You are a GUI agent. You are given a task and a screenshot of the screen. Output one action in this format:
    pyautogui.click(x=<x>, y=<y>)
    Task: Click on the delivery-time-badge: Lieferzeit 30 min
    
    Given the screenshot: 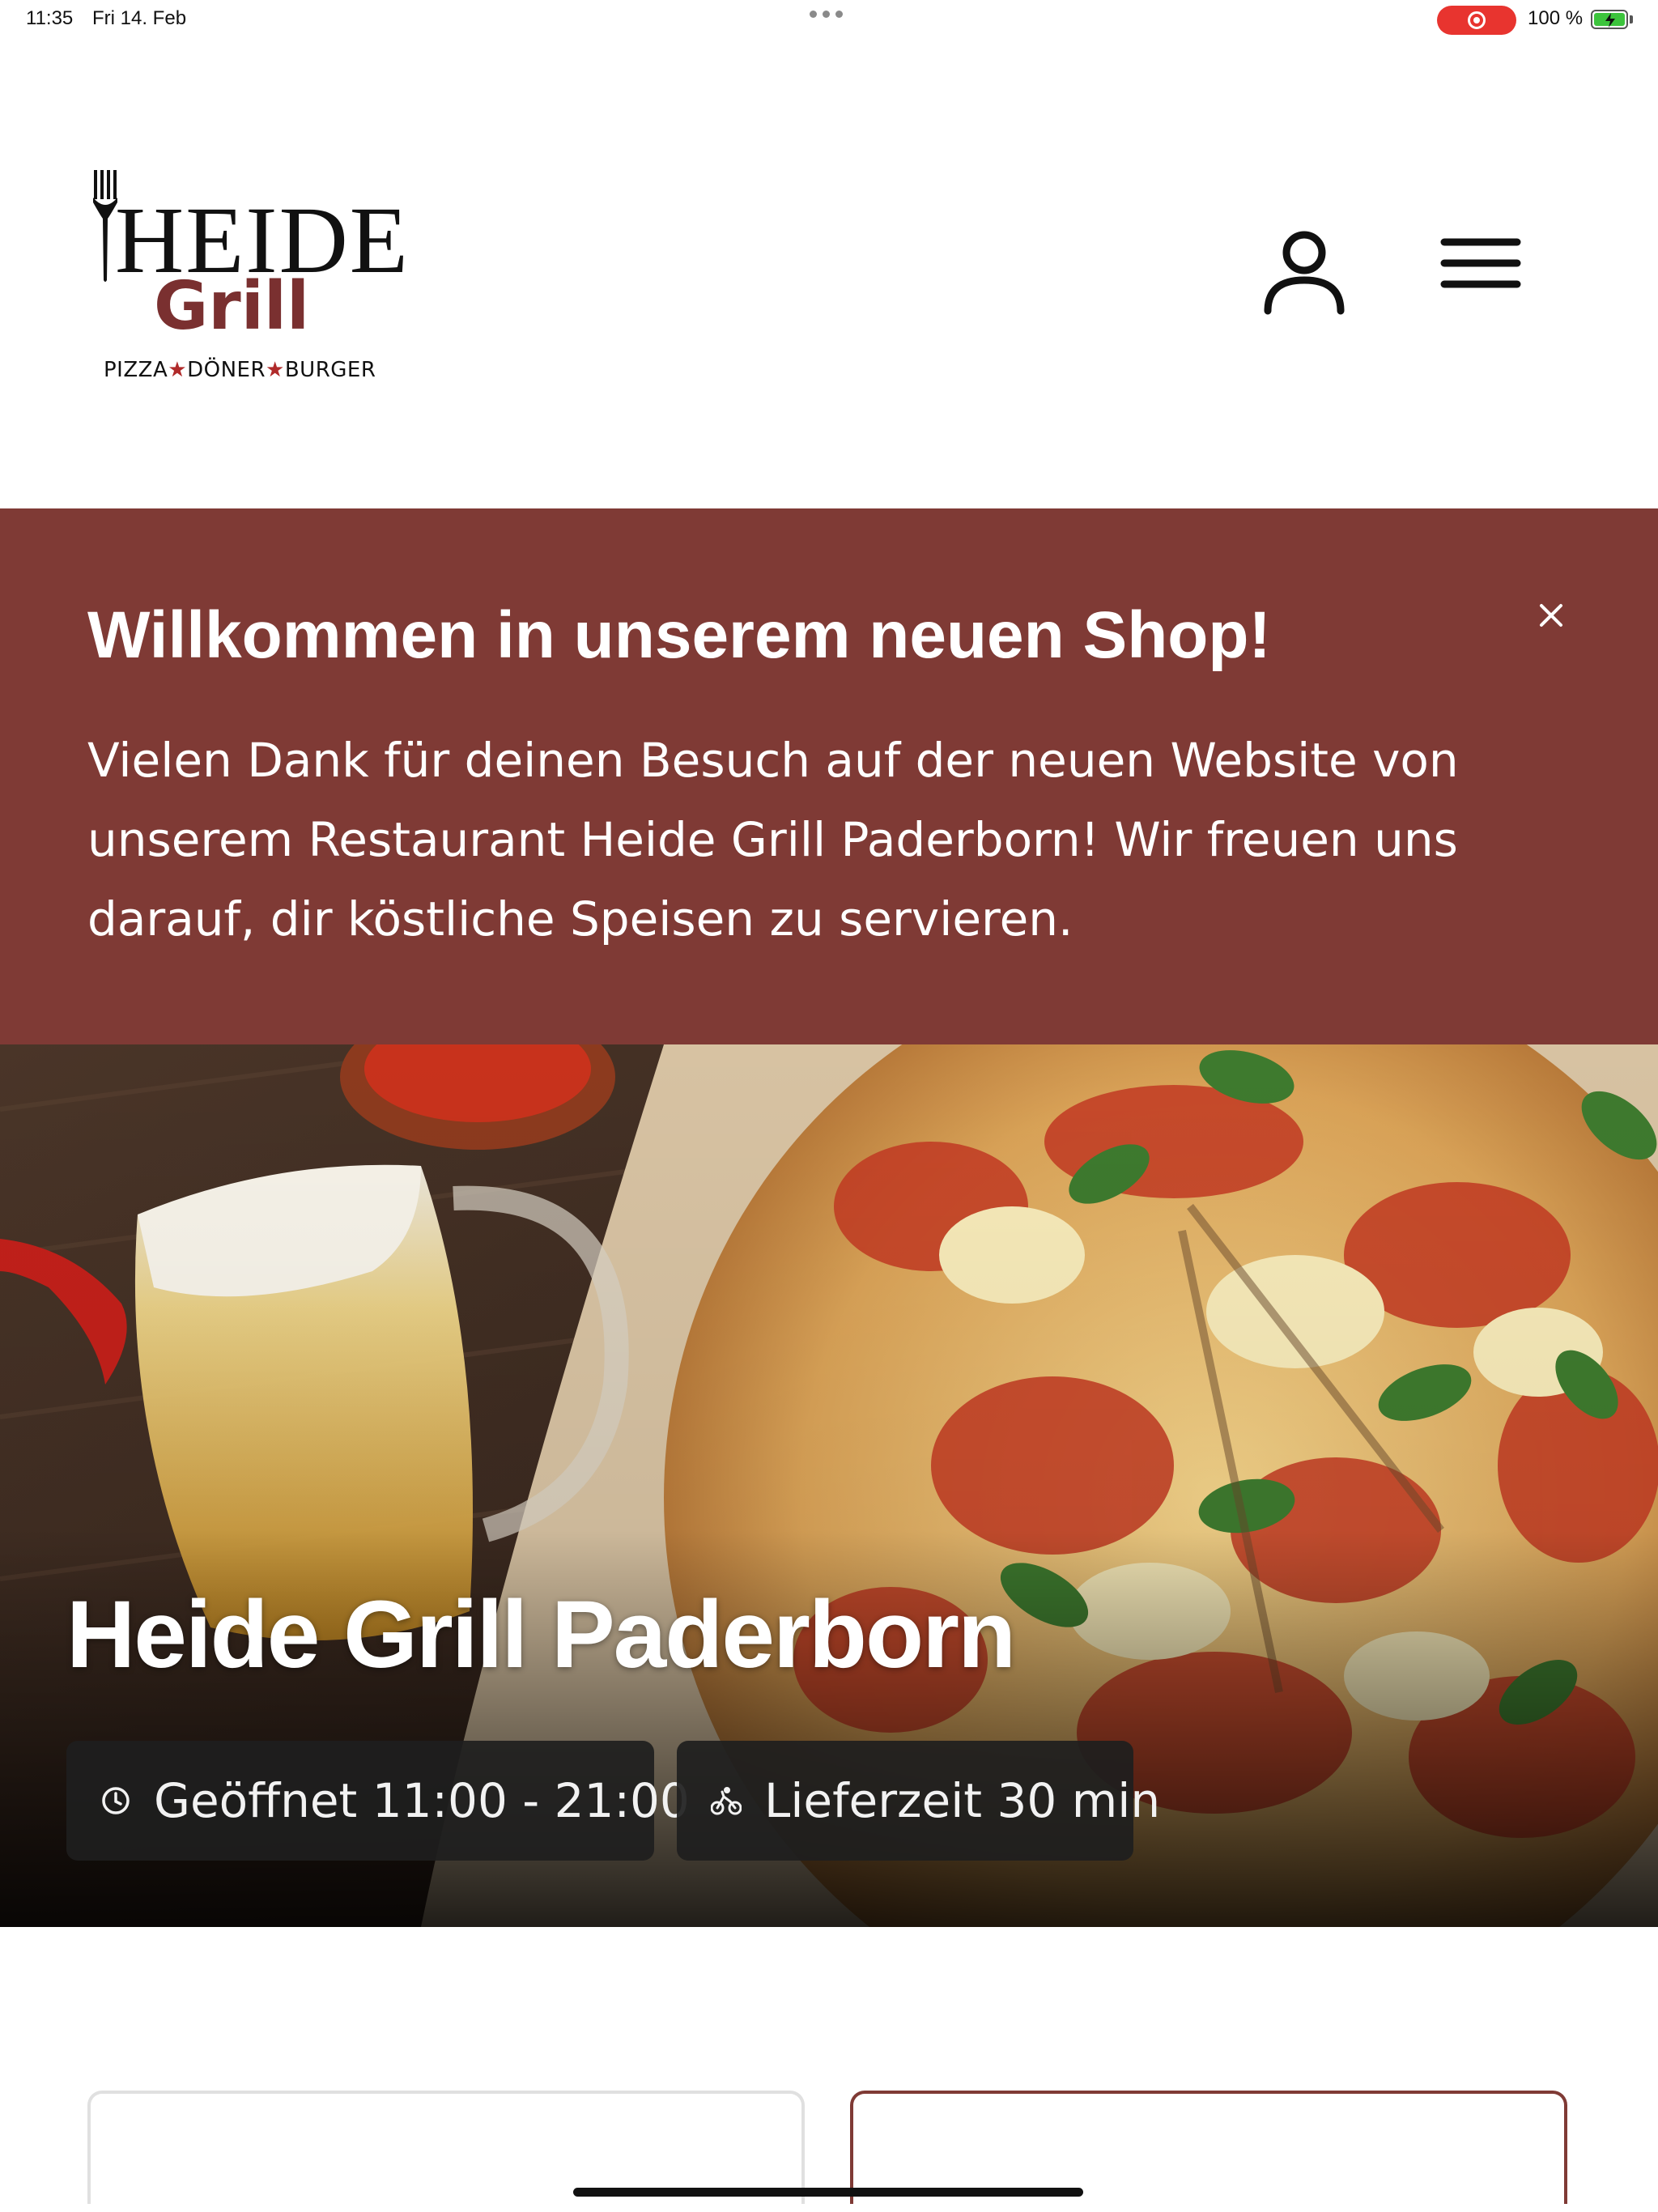 What is the action you would take?
    pyautogui.click(x=918, y=1801)
    